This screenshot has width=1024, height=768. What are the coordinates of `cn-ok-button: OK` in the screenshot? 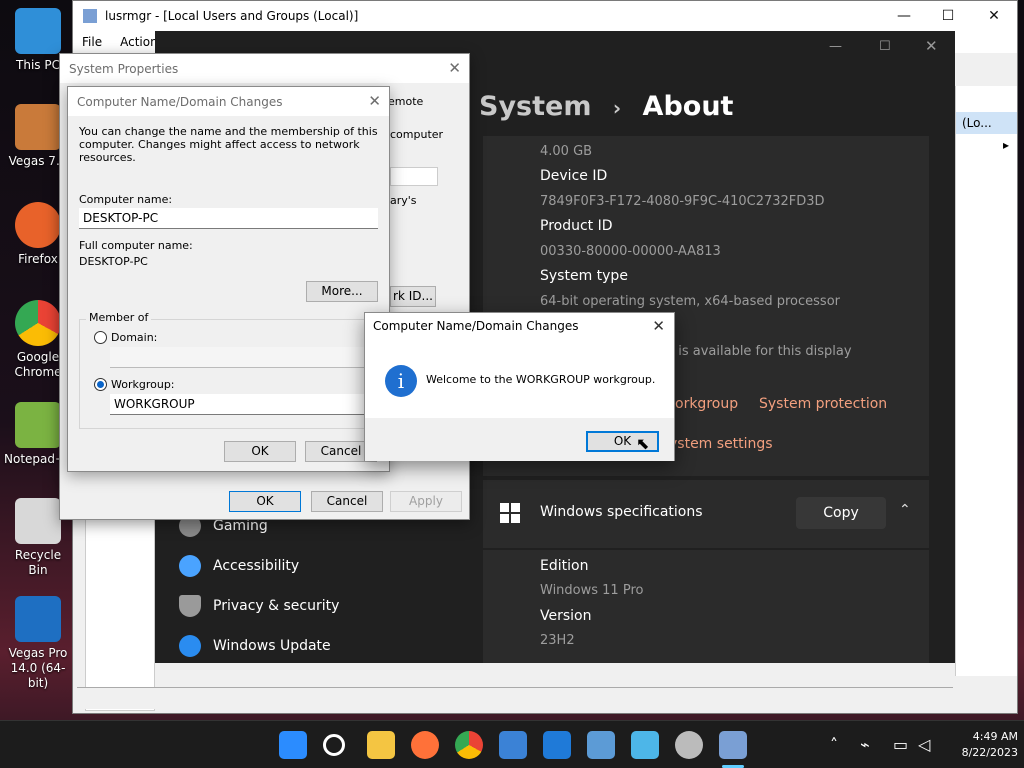 It's located at (260, 451).